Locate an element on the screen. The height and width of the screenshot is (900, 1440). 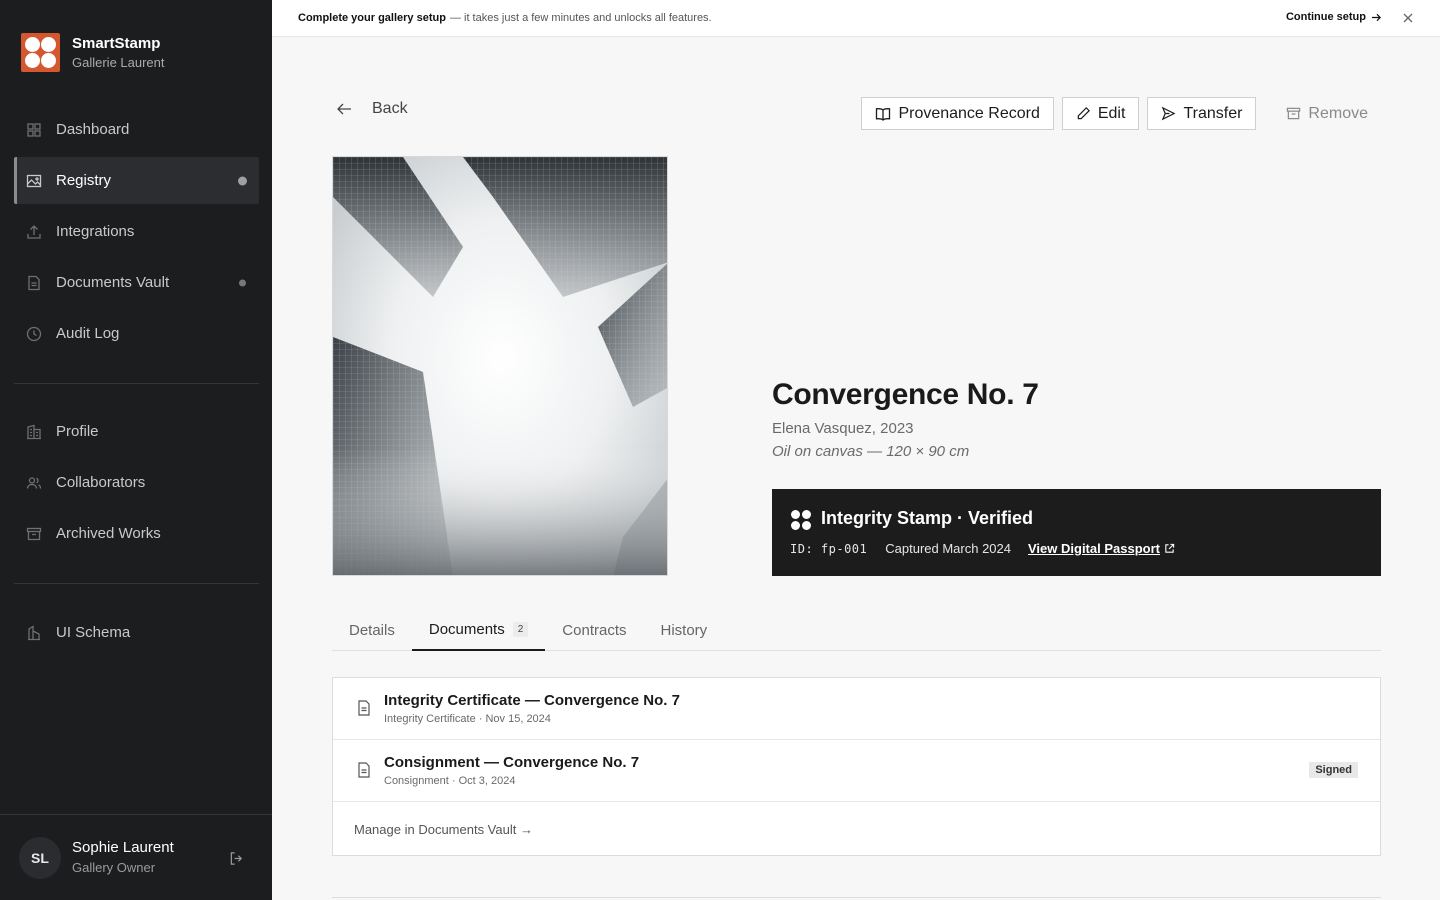
artwork-artist-line: Elena Vasquez, 2023 is located at coordinates (843, 428).